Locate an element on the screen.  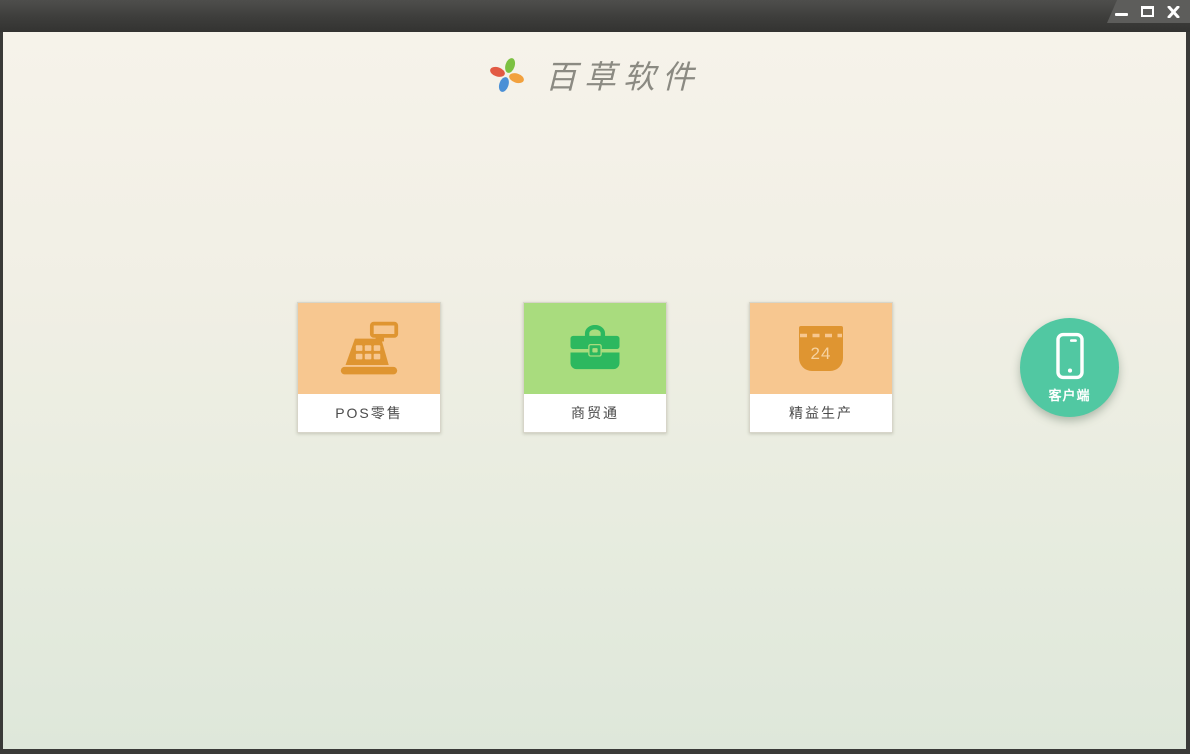
maximize-button is located at coordinates (1147, 11).